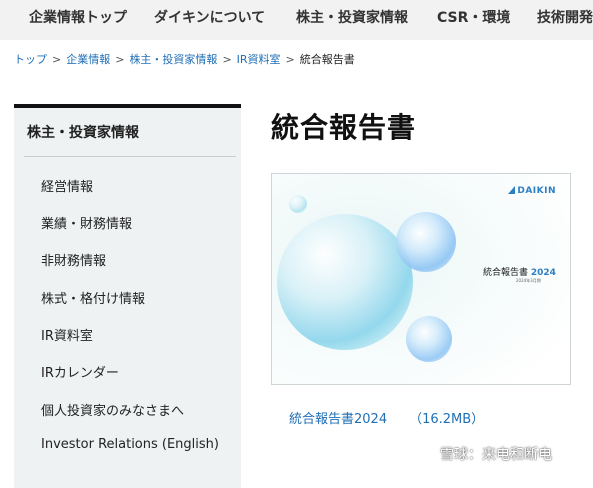 The image size is (593, 488). I want to click on report-link-label: 統合報告書2024, so click(338, 419).